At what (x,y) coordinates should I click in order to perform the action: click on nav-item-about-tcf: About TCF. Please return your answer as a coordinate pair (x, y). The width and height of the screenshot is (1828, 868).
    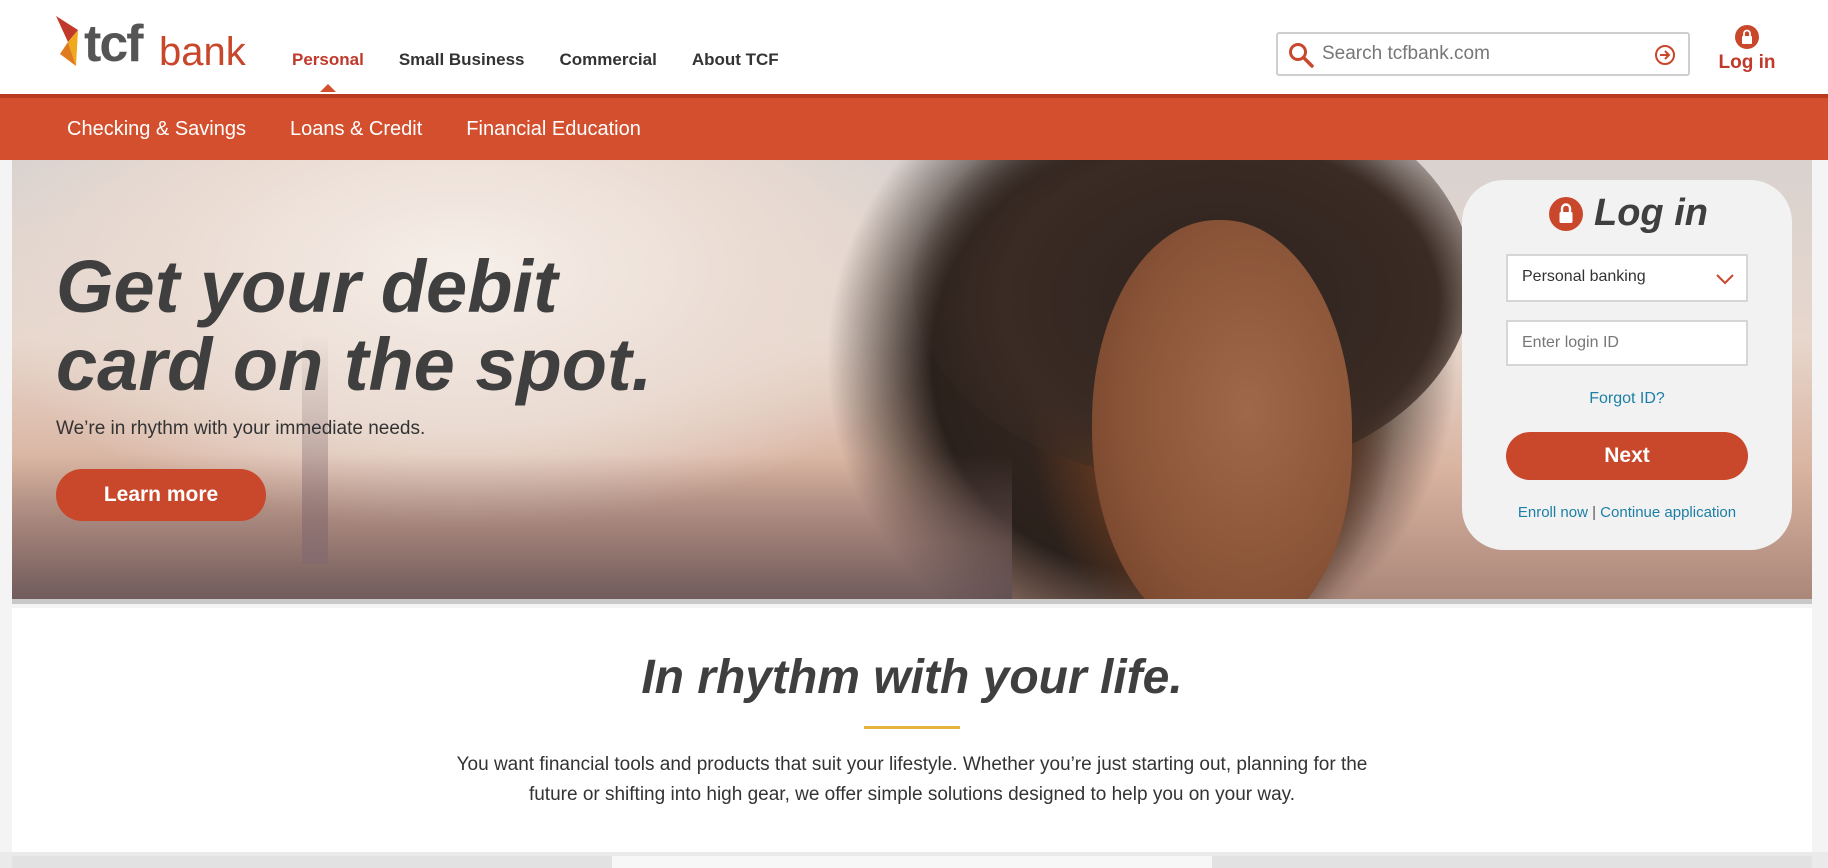
    Looking at the image, I should click on (735, 60).